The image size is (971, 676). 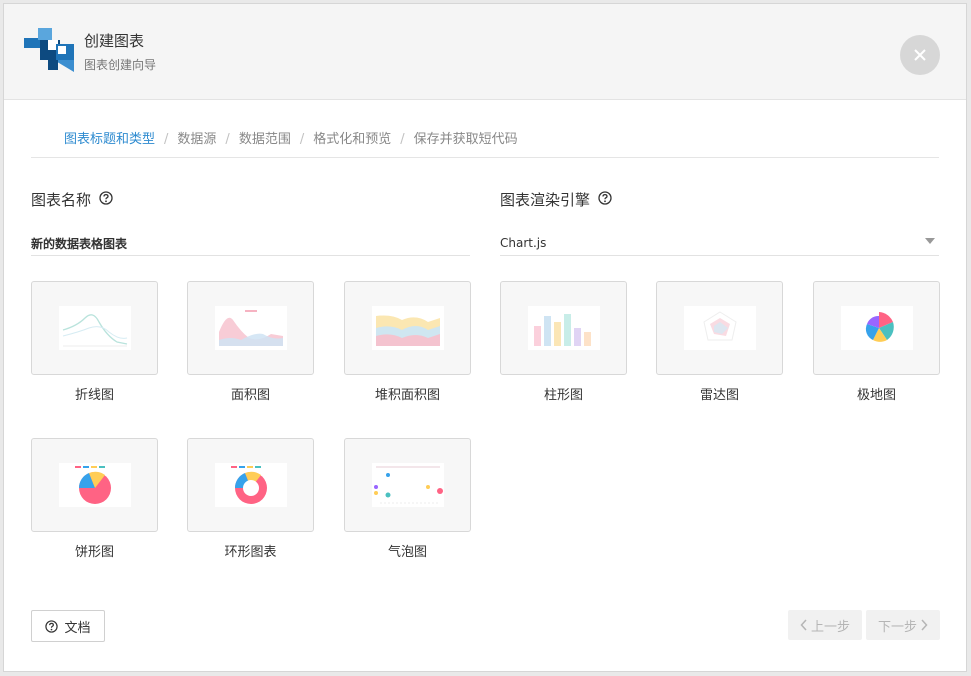 What do you see at coordinates (876, 395) in the screenshot?
I see `chart-type-label: 极地图` at bounding box center [876, 395].